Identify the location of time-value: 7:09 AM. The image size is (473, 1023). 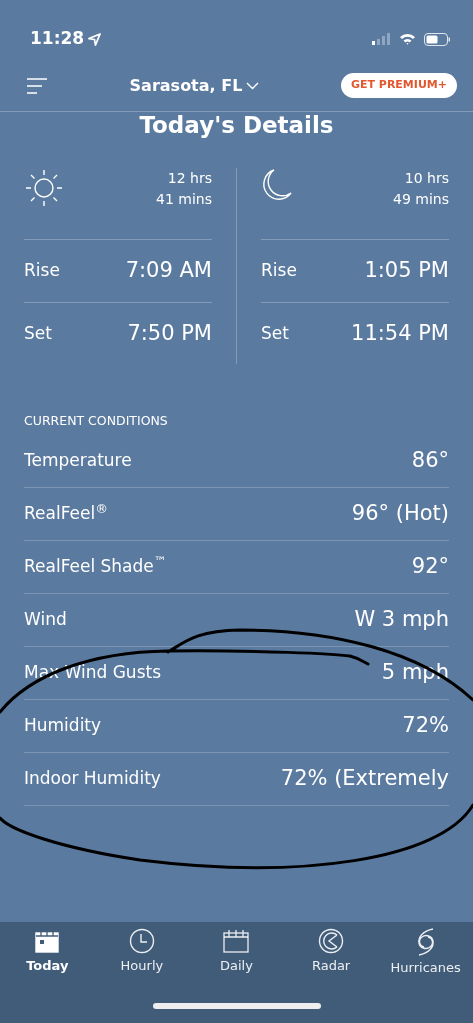
(168, 271).